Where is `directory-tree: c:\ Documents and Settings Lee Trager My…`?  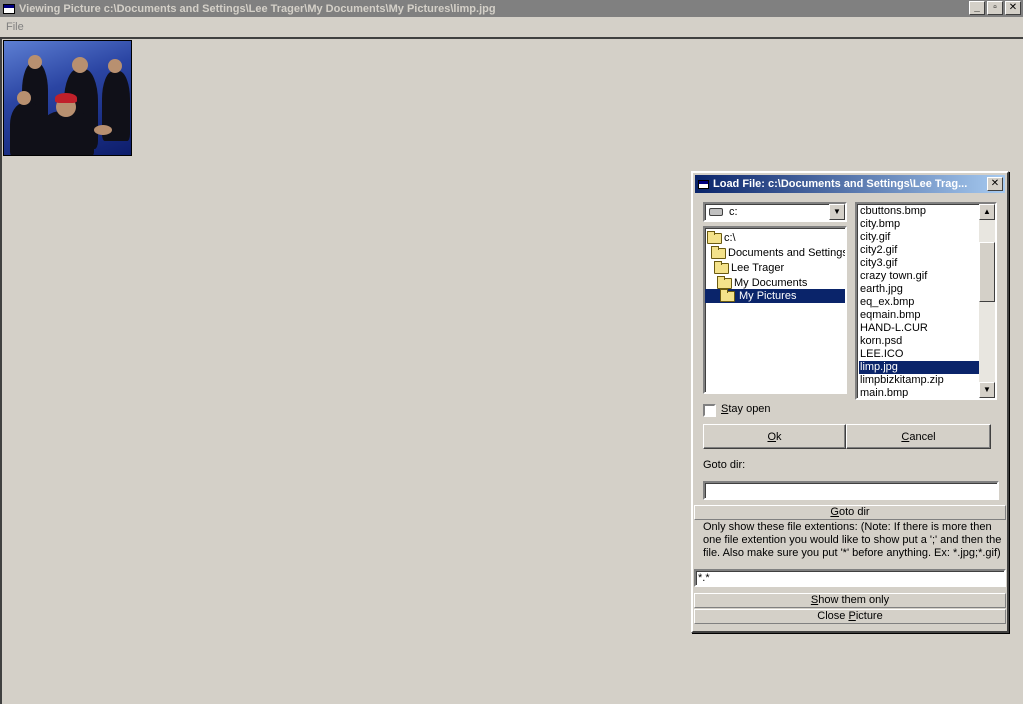 directory-tree: c:\ Documents and Settings Lee Trager My… is located at coordinates (775, 310).